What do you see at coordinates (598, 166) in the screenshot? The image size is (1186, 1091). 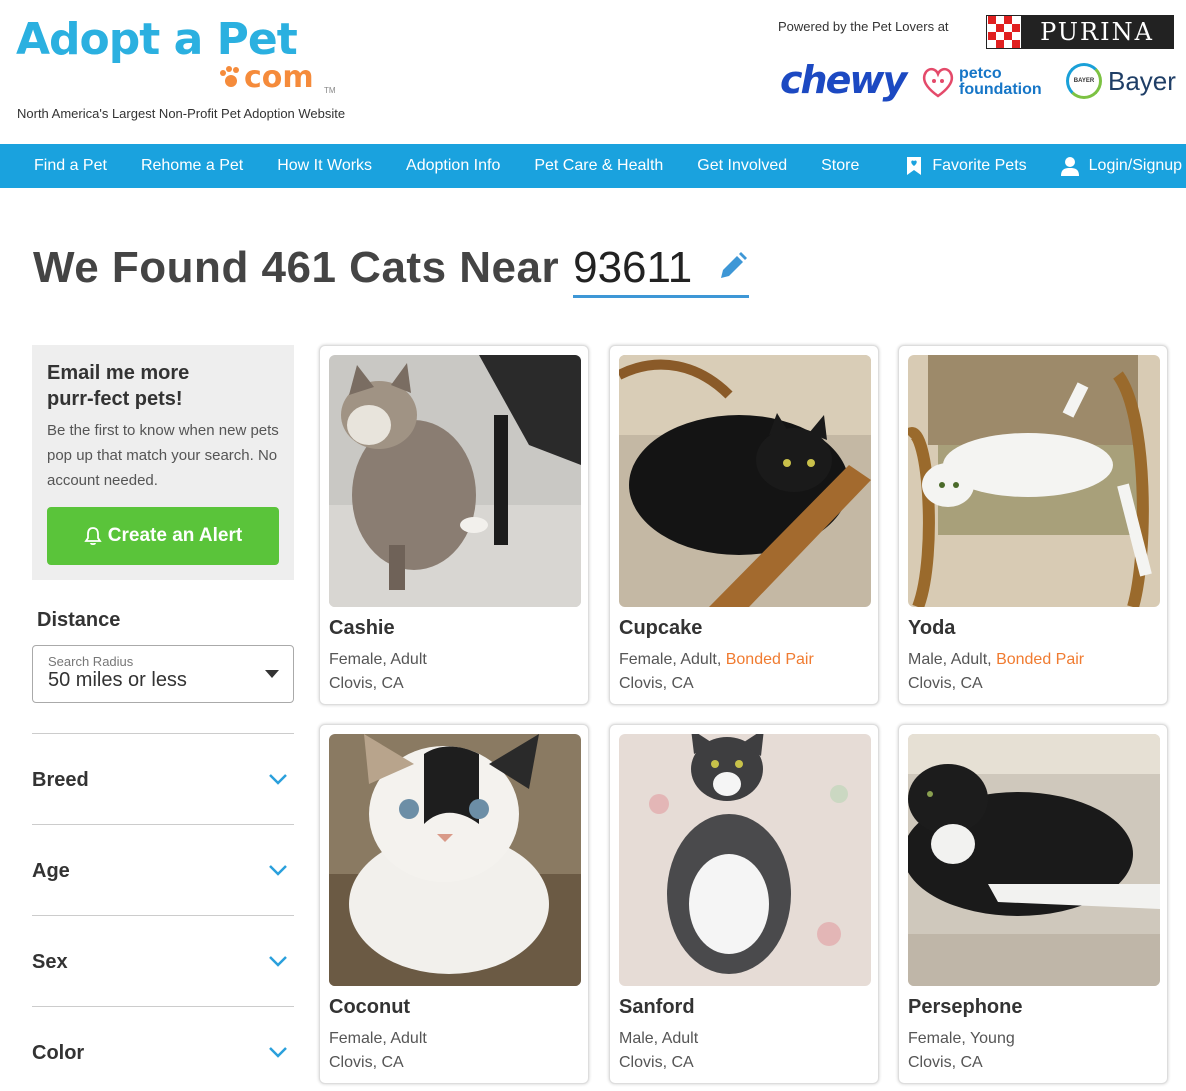 I see `nav-pet-care-health: Pet Care & Health` at bounding box center [598, 166].